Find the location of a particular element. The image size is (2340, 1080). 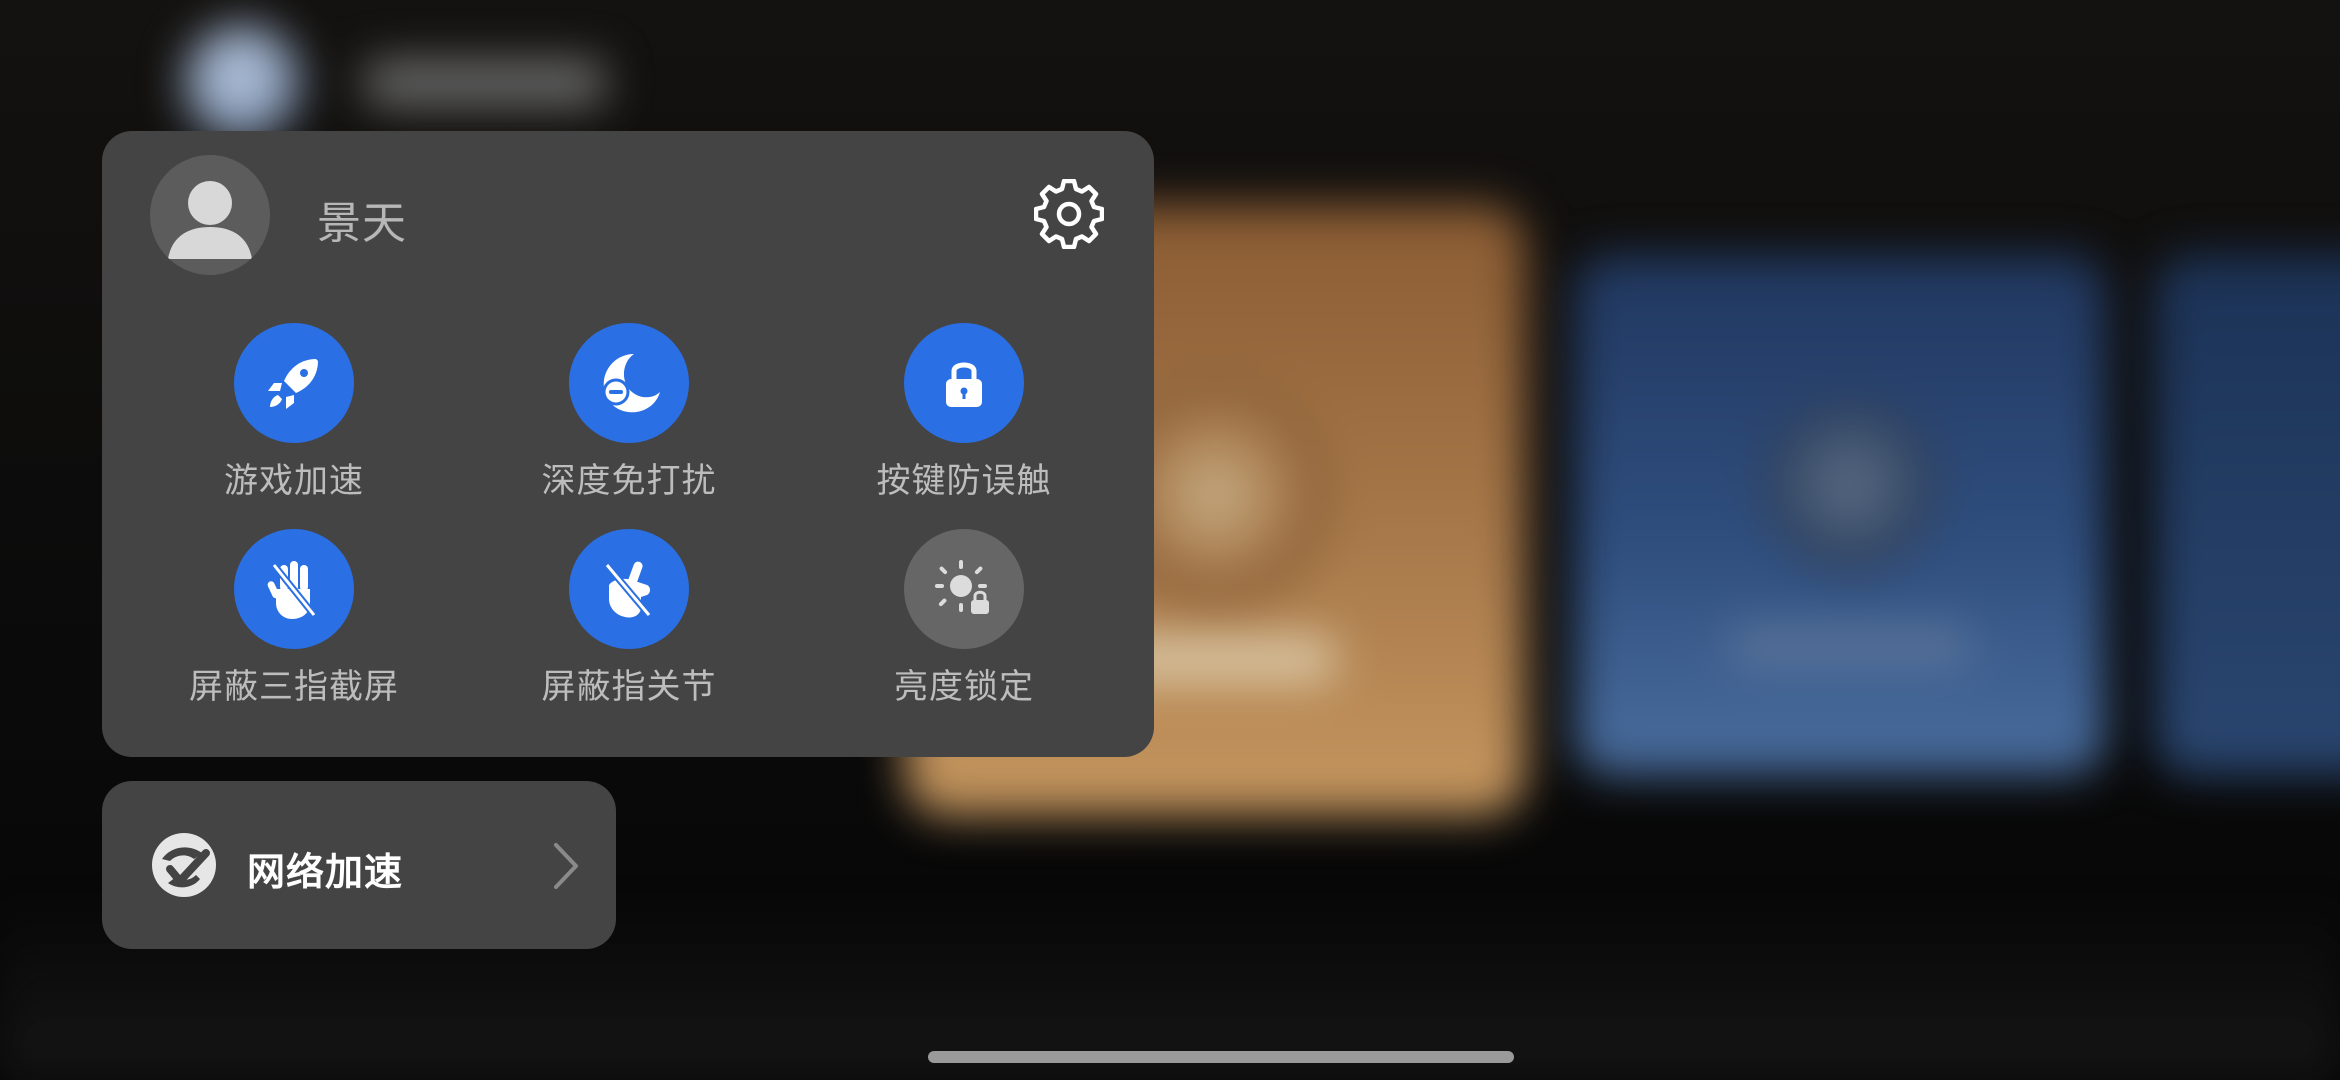

tile-block-three-finger-screenshot: 屏蔽三指截屏 is located at coordinates (294, 624).